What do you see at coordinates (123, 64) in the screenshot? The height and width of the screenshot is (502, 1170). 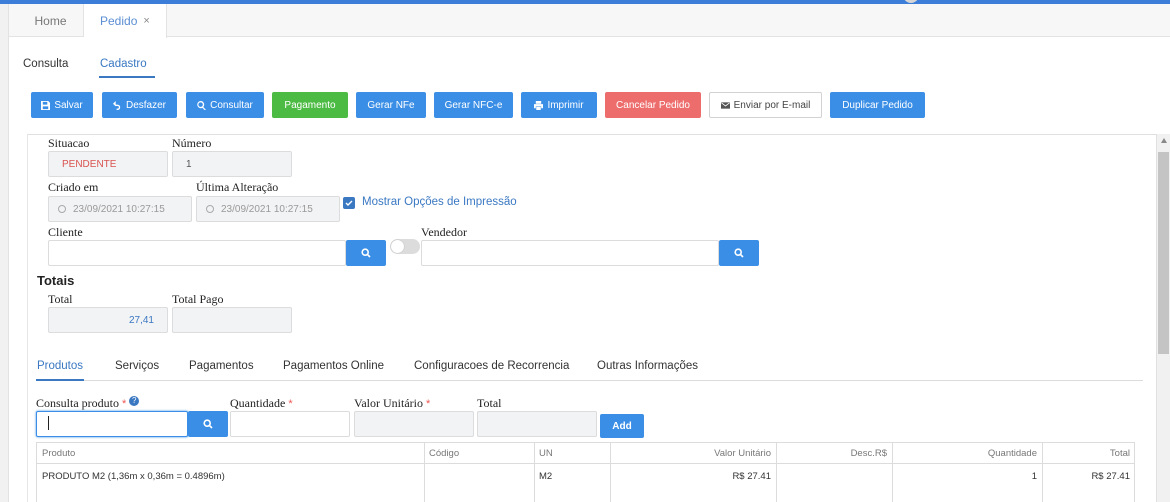 I see `tab-cadastro: Cadastro` at bounding box center [123, 64].